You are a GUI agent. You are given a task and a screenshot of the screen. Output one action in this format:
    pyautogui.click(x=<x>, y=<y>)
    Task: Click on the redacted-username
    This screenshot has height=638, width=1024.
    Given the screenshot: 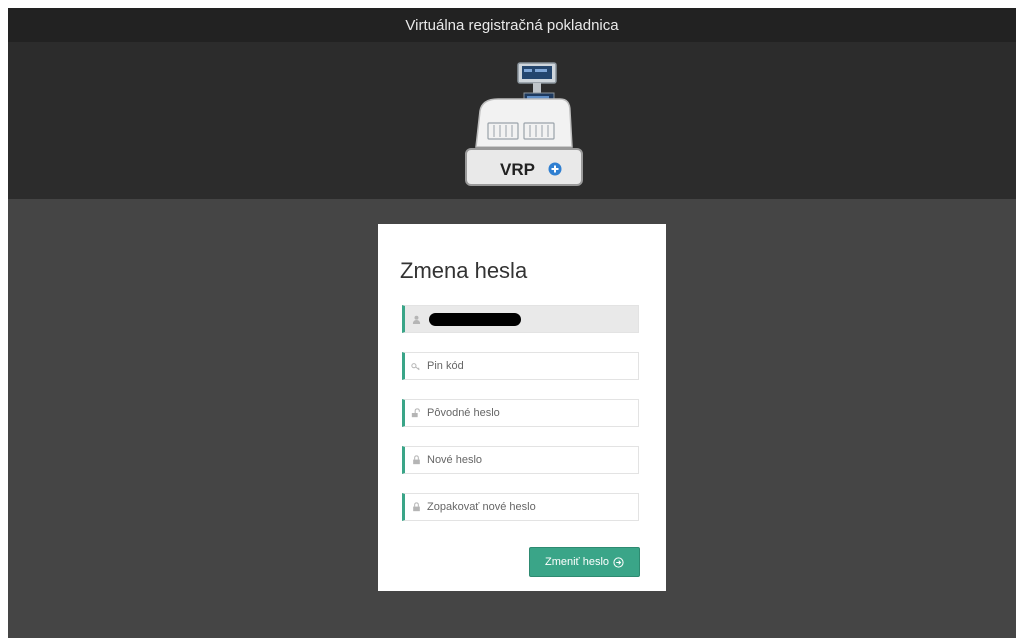 What is the action you would take?
    pyautogui.click(x=475, y=319)
    